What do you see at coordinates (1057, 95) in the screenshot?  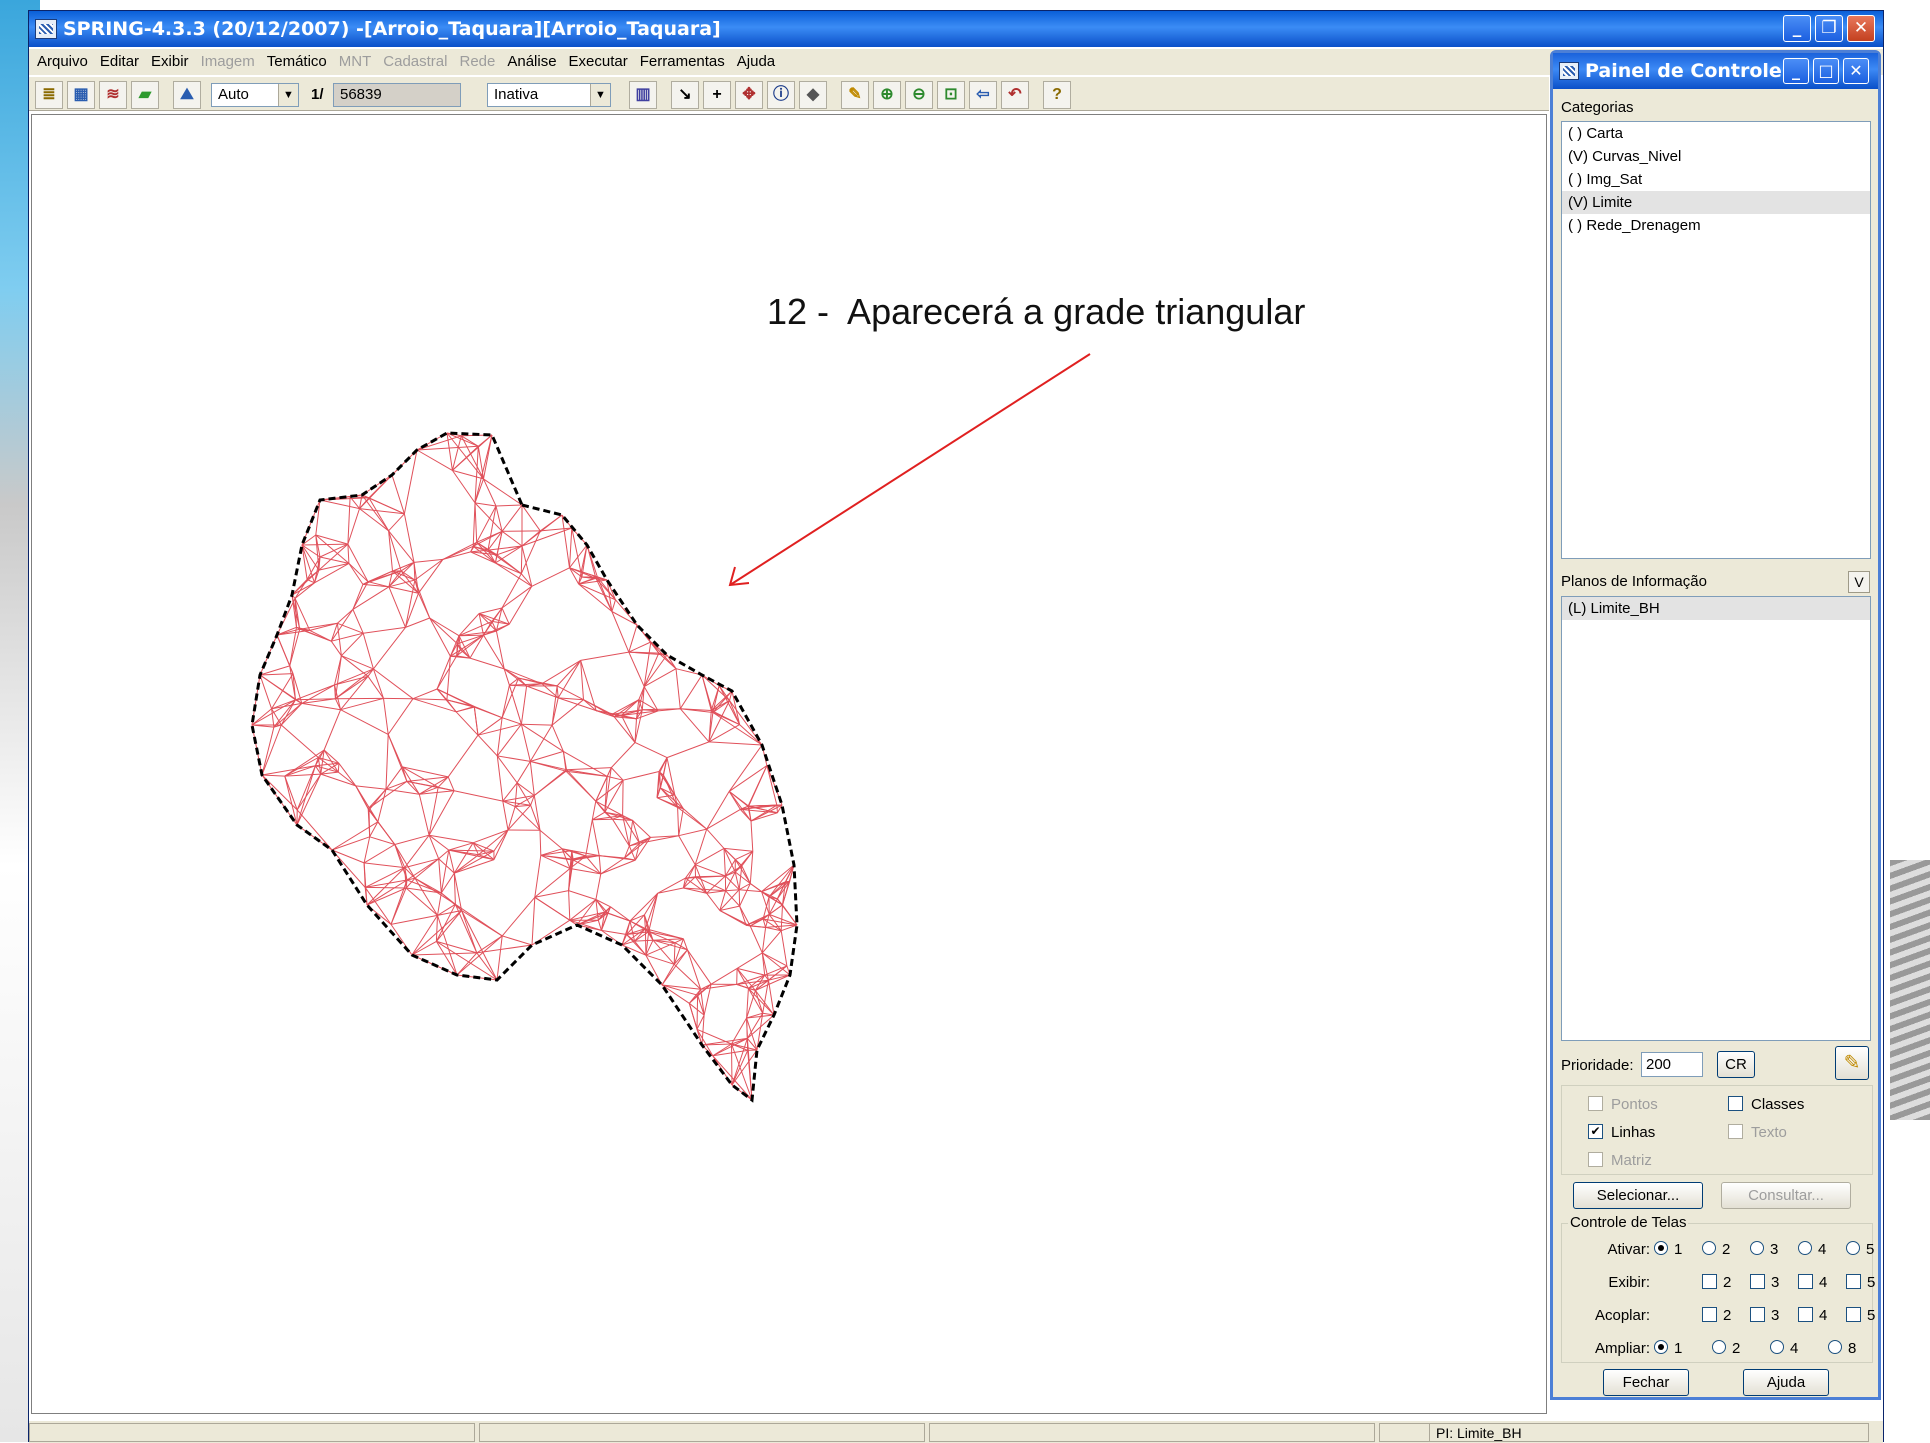 I see `help-icon: ?` at bounding box center [1057, 95].